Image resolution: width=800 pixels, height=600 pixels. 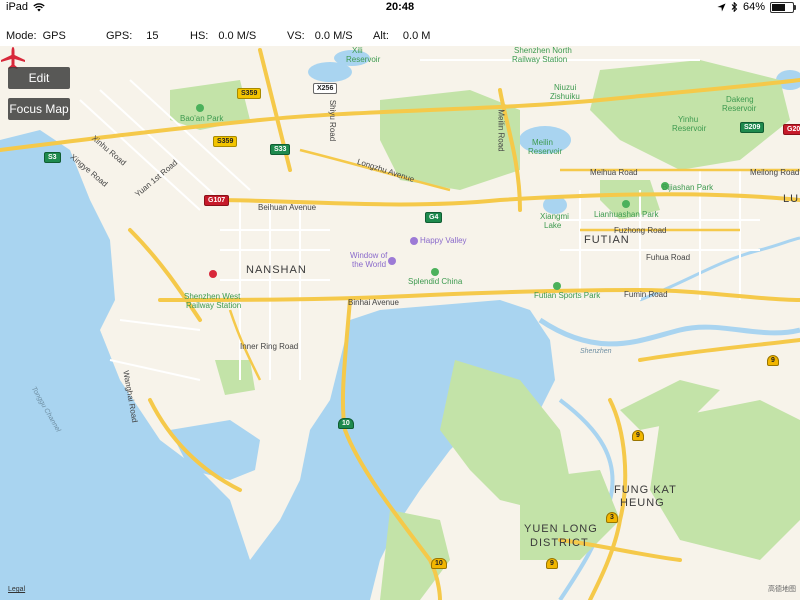 I want to click on road-label: Binhai Avenue, so click(x=374, y=302).